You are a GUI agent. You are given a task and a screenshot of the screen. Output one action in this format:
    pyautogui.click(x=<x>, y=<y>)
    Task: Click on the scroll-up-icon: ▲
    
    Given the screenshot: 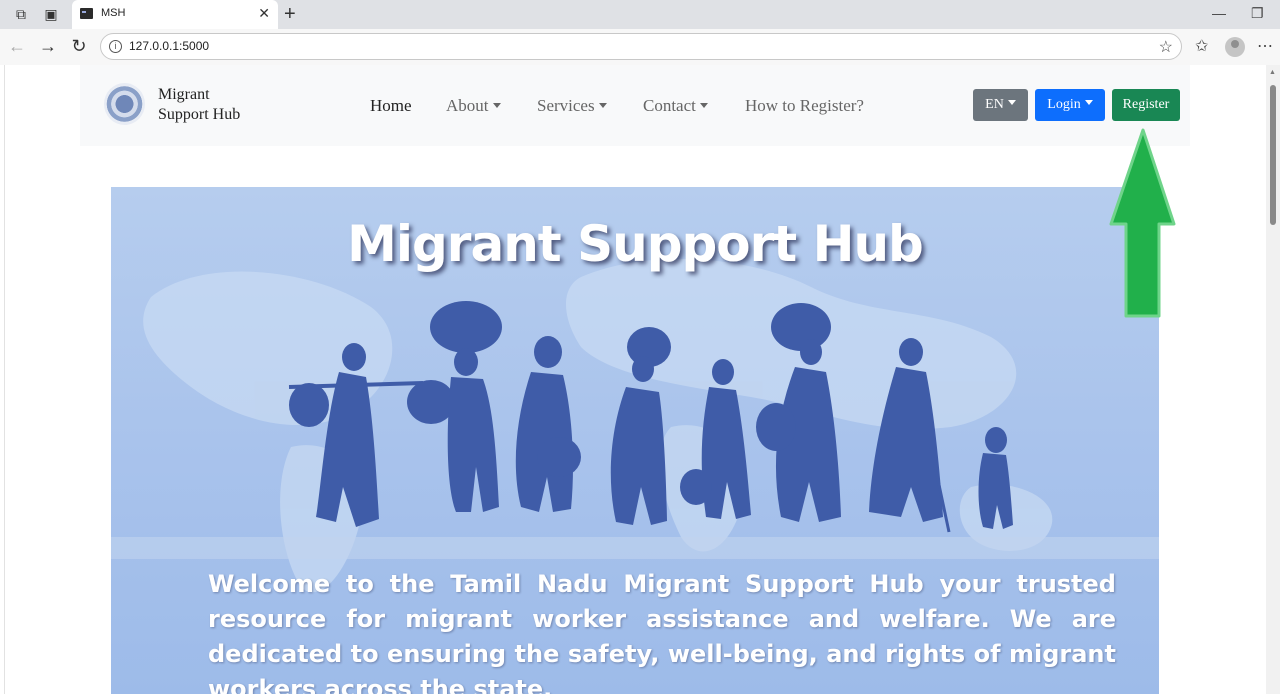 What is the action you would take?
    pyautogui.click(x=1272, y=72)
    